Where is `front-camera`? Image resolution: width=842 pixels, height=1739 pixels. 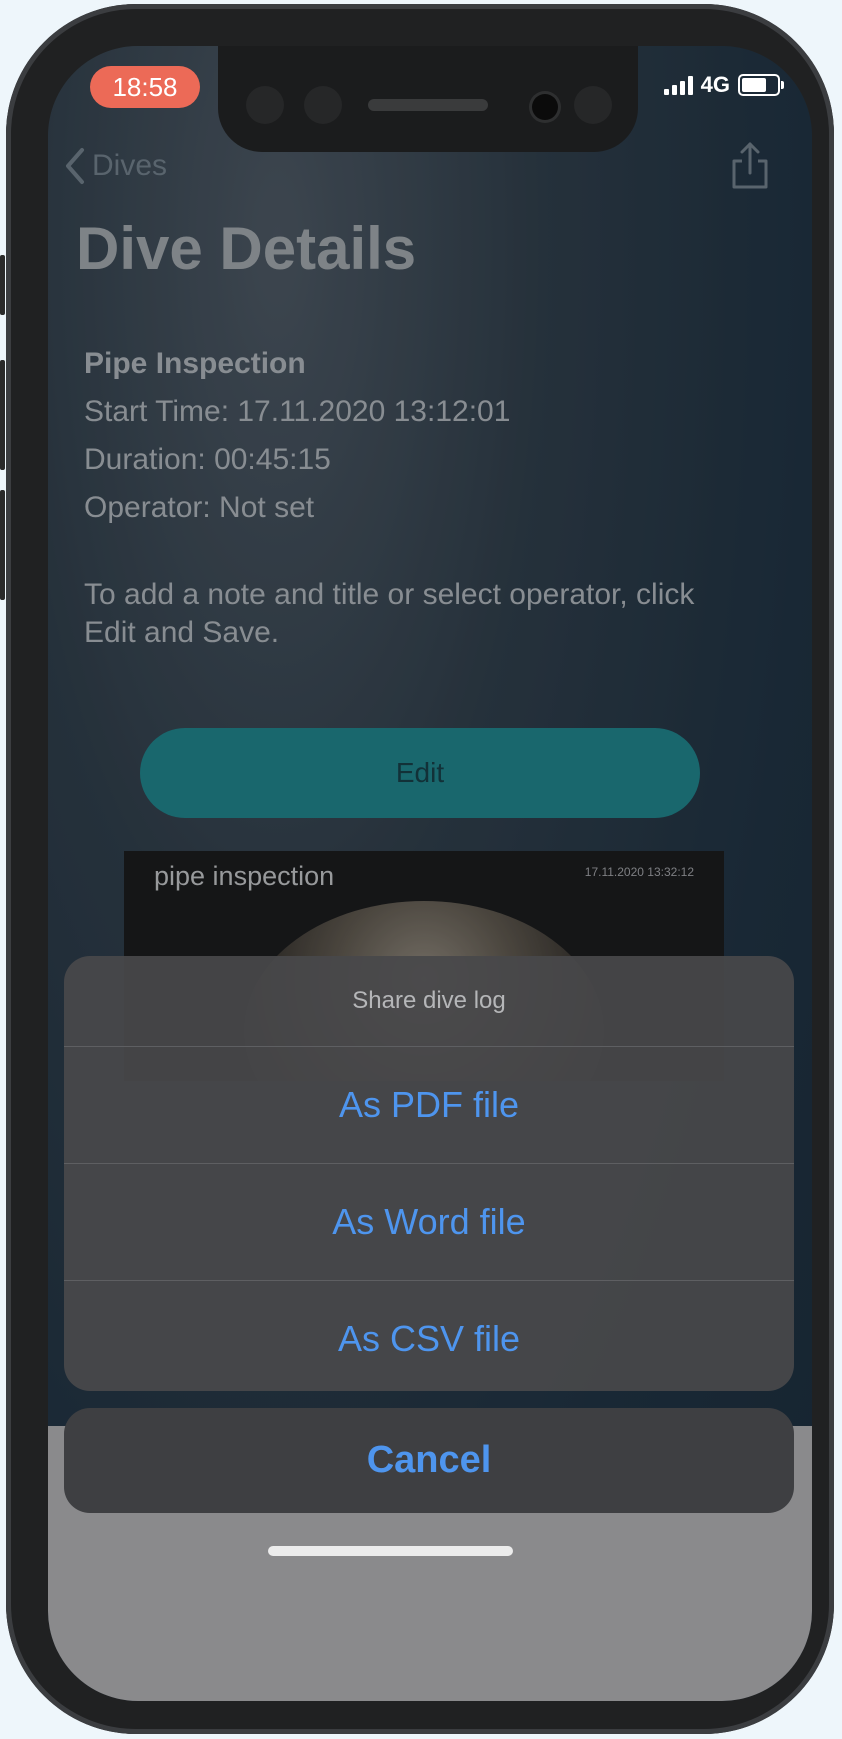
front-camera is located at coordinates (545, 107).